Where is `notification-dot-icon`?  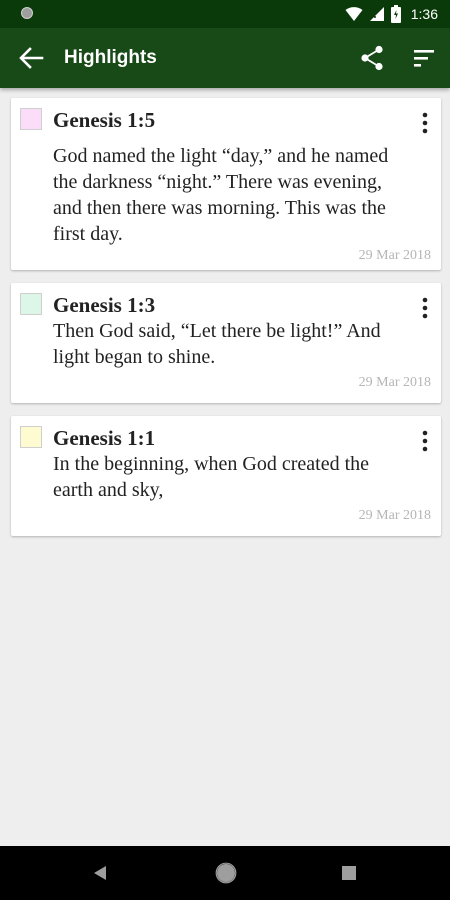
notification-dot-icon is located at coordinates (27, 13).